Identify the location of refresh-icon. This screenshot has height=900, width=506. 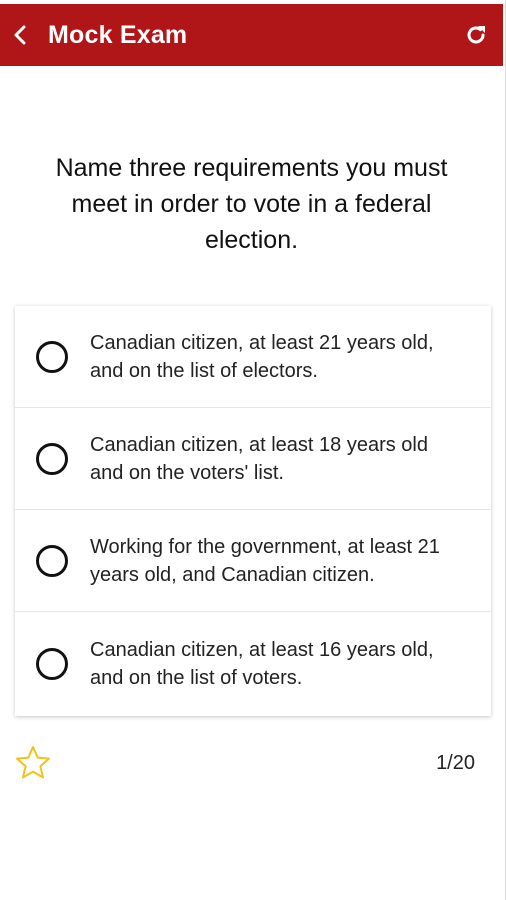
(476, 35).